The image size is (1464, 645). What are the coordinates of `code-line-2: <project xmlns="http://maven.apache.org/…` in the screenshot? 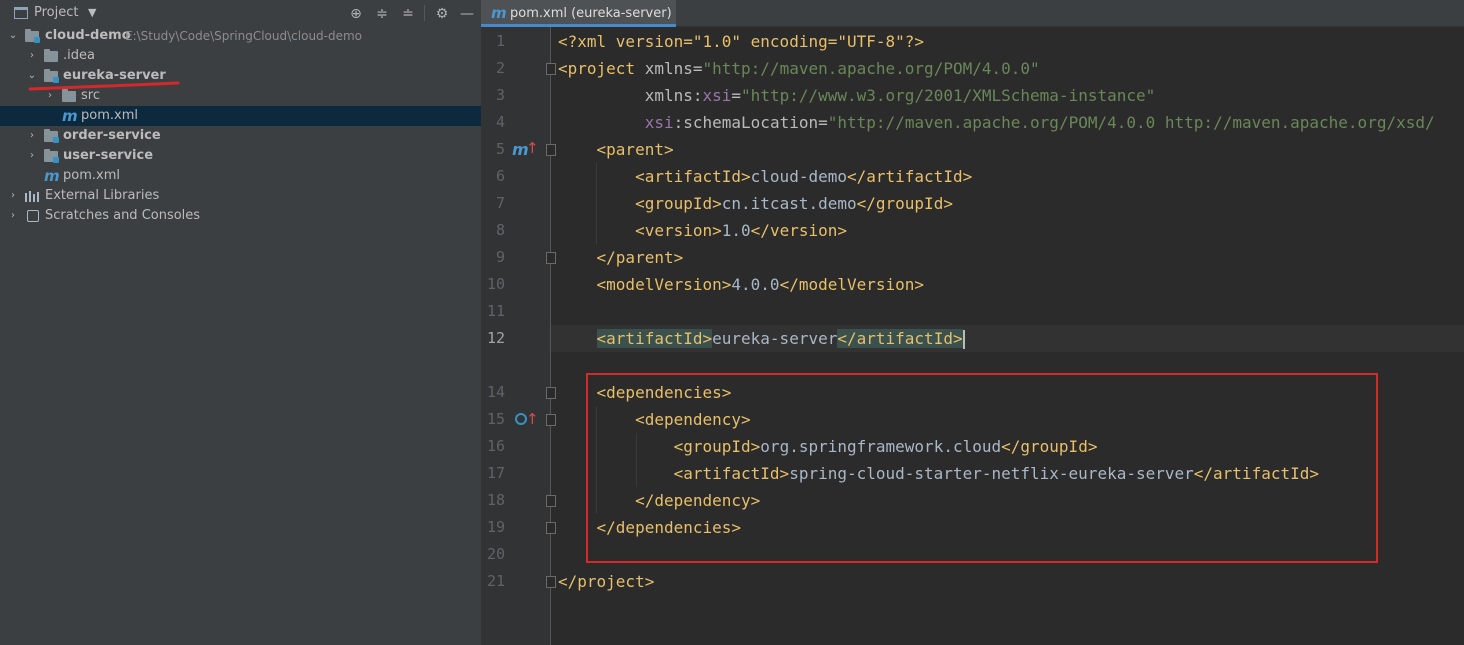 It's located at (799, 68).